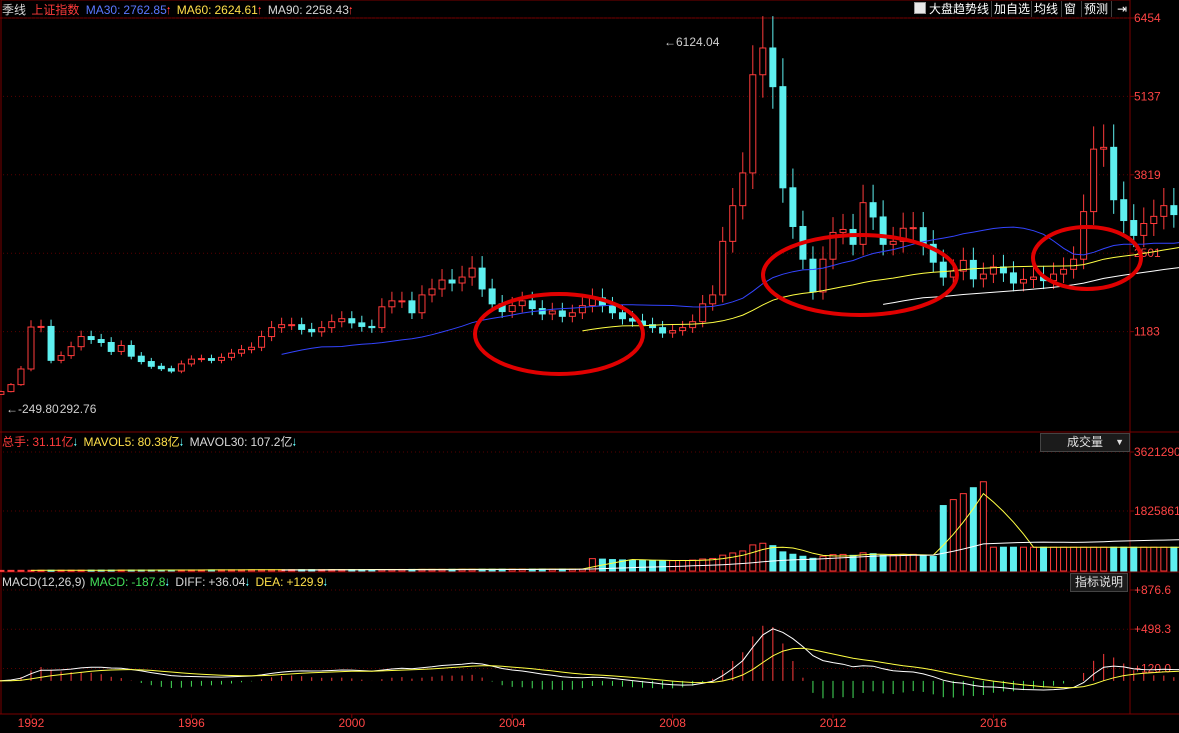 The width and height of the screenshot is (1179, 733). Describe the element at coordinates (1069, 9) in the screenshot. I see `window-button: 窗` at that location.